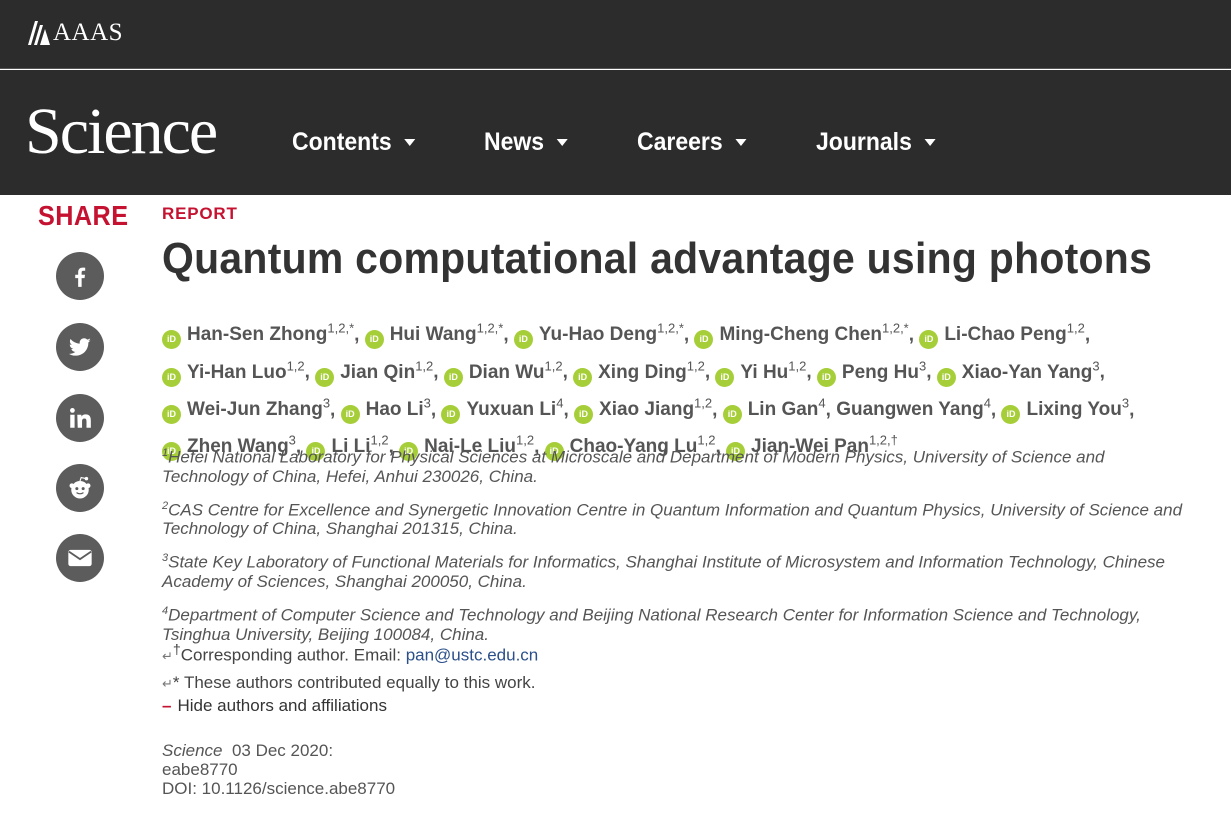 The height and width of the screenshot is (821, 1231). Describe the element at coordinates (507, 372) in the screenshot. I see `author-name: Dian Wu` at that location.